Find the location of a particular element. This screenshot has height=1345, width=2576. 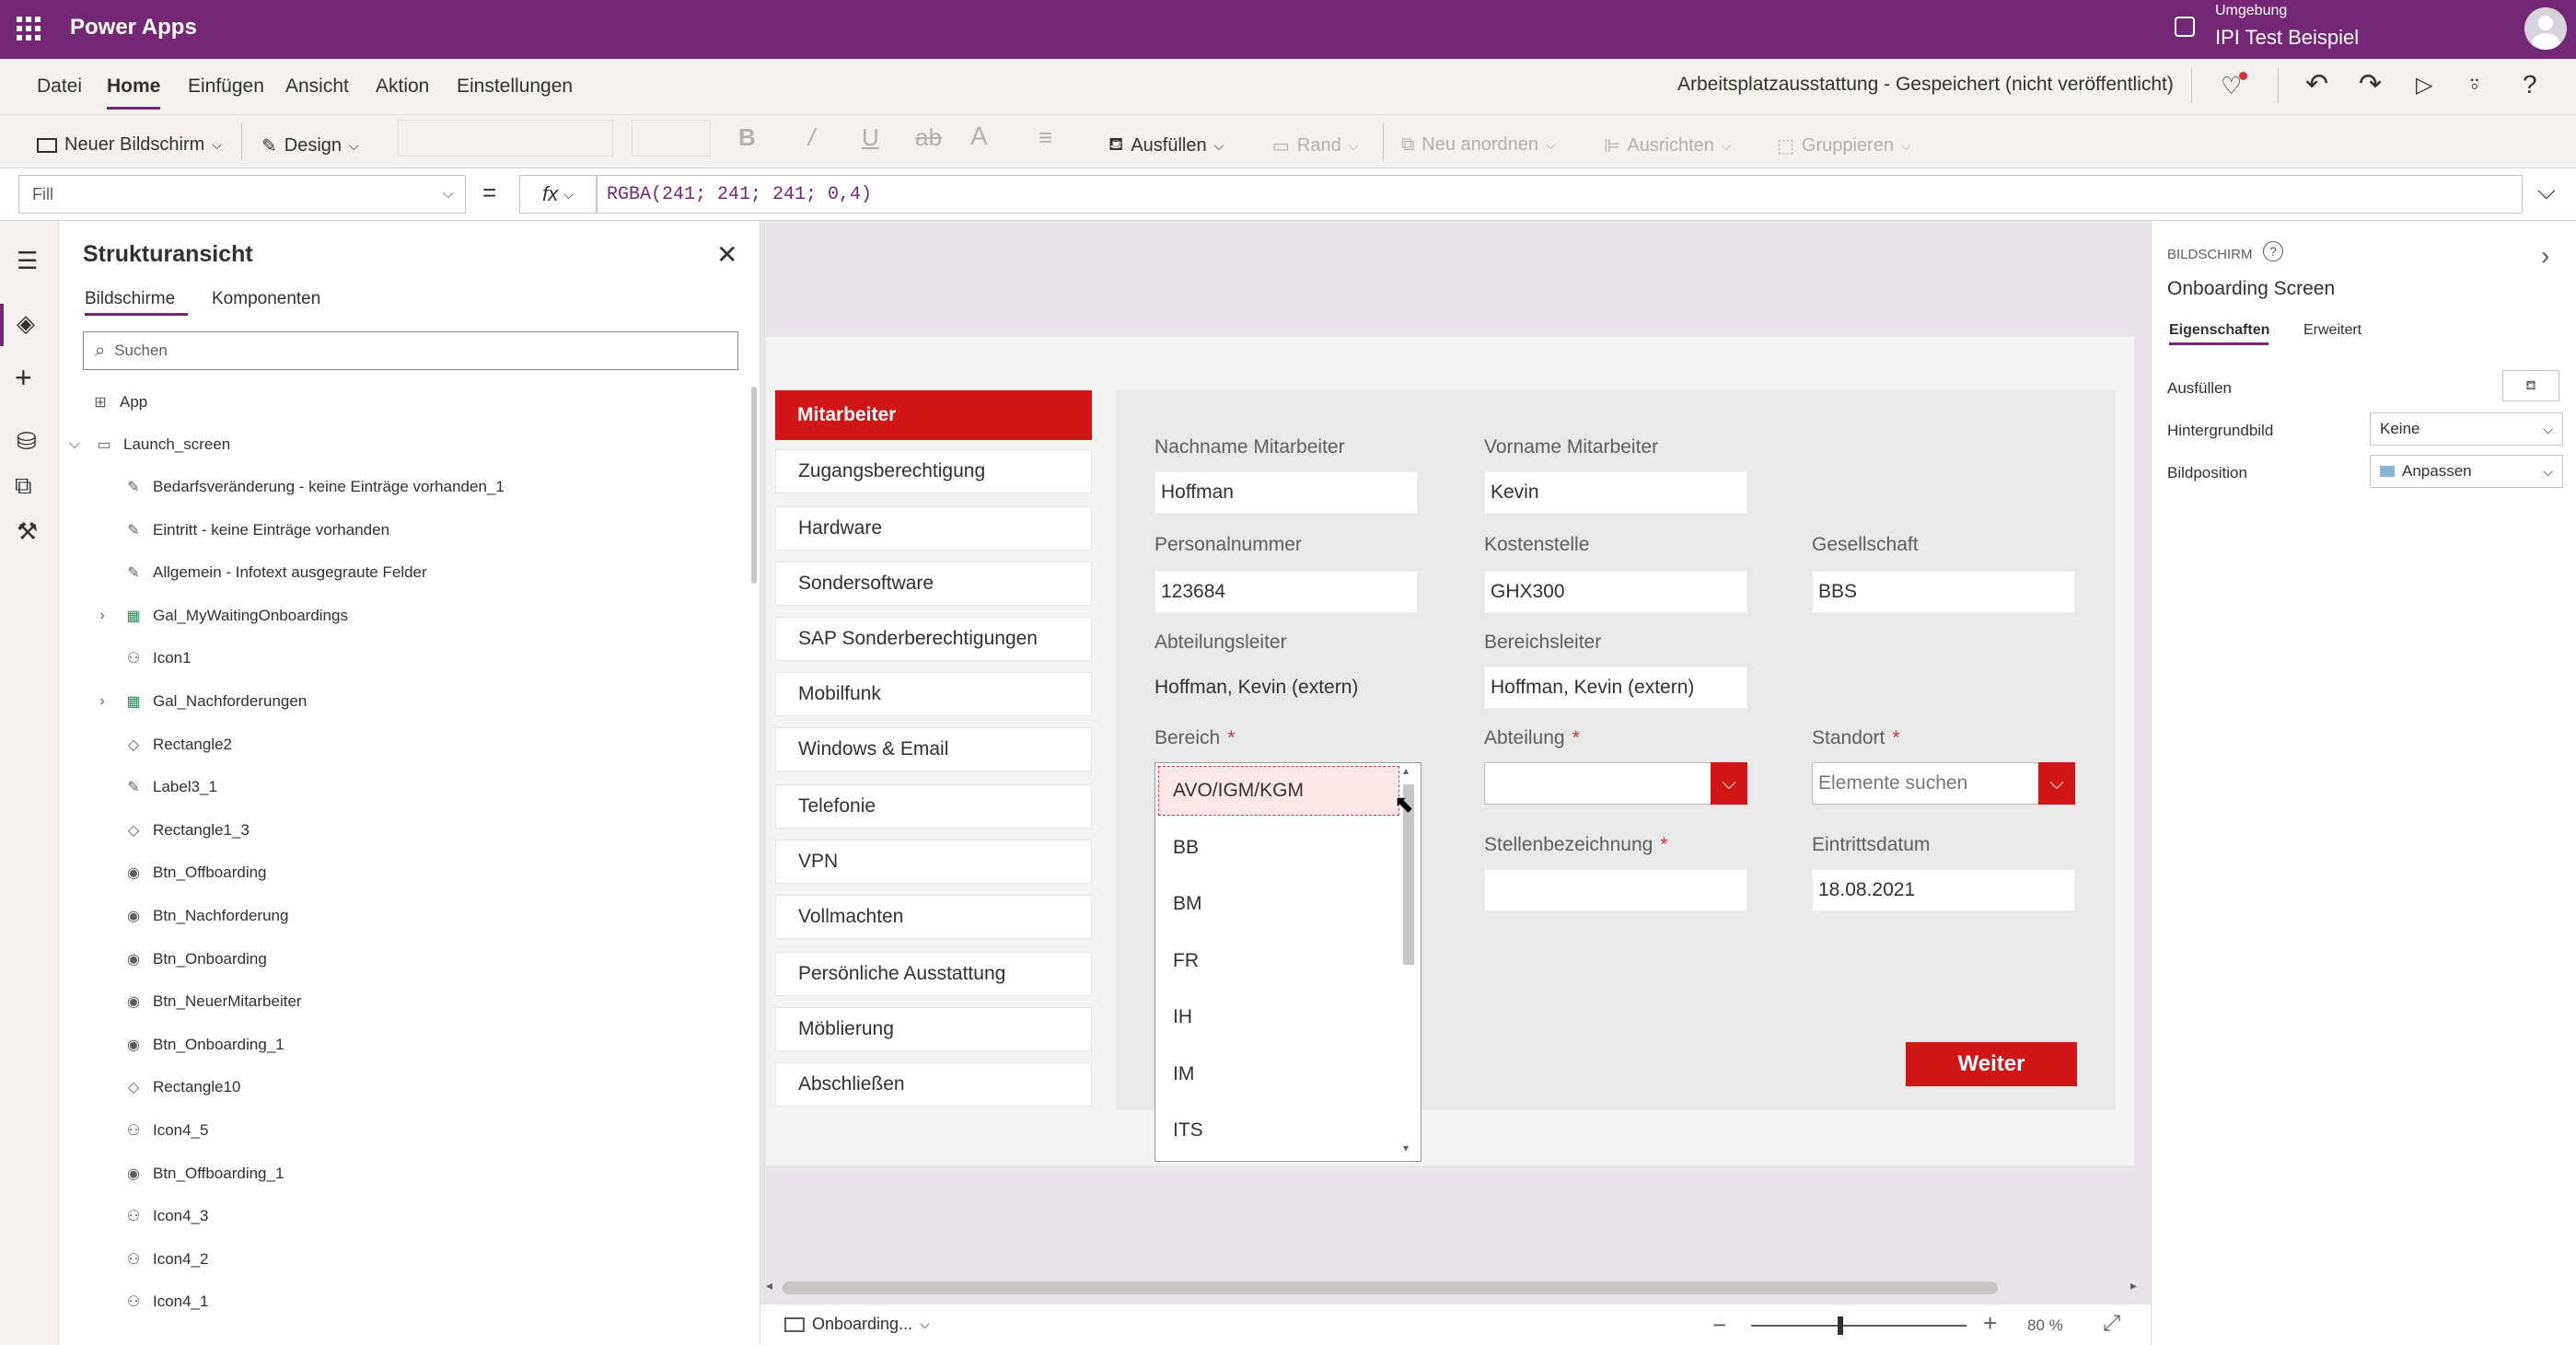

fit-to-window-icon: ⤢ is located at coordinates (2111, 1324).